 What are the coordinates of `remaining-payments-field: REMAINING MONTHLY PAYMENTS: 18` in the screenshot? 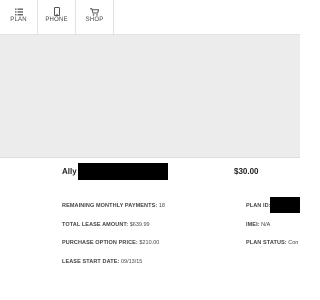 It's located at (113, 206).